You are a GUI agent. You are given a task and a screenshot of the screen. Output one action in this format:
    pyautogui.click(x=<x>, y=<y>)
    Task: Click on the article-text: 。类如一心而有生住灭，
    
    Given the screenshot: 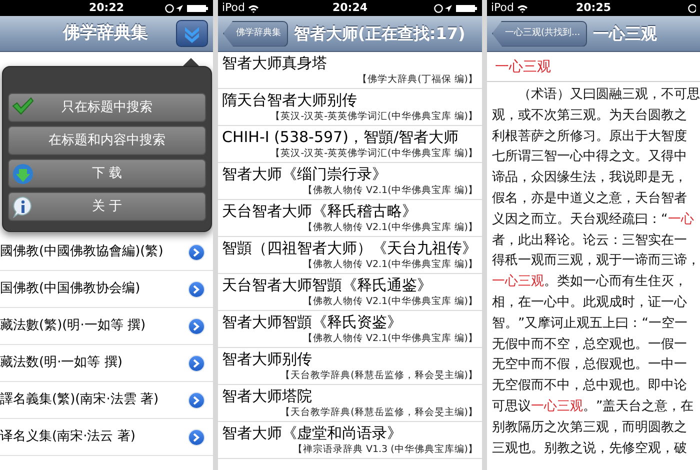 What is the action you would take?
    pyautogui.click(x=615, y=282)
    